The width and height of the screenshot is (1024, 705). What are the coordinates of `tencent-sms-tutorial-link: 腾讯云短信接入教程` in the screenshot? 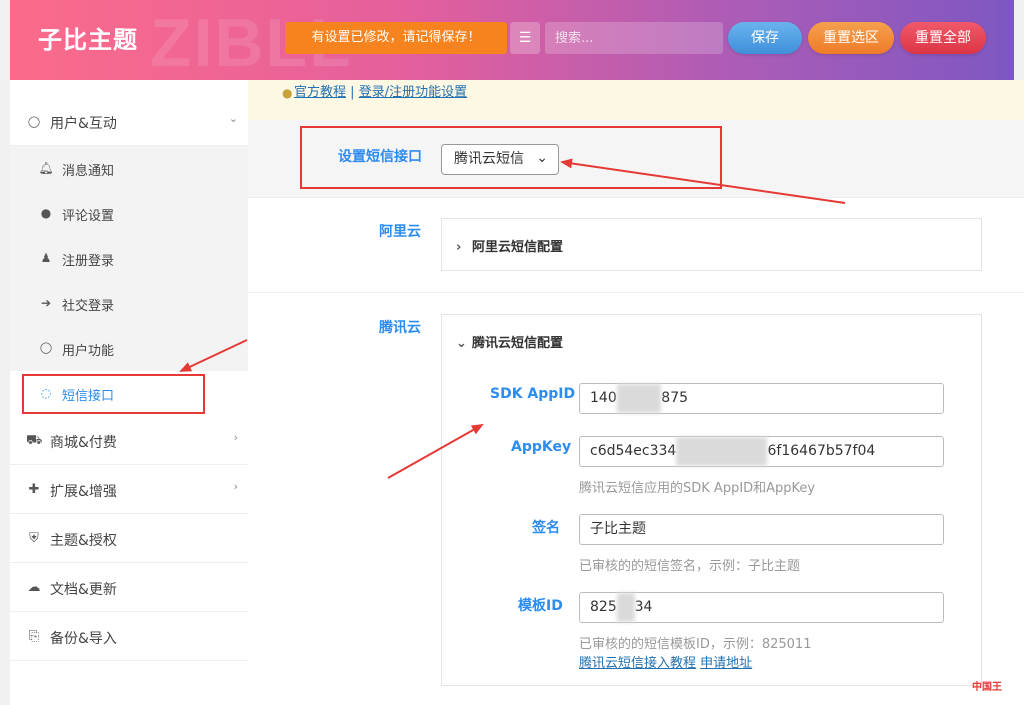 It's located at (637, 663).